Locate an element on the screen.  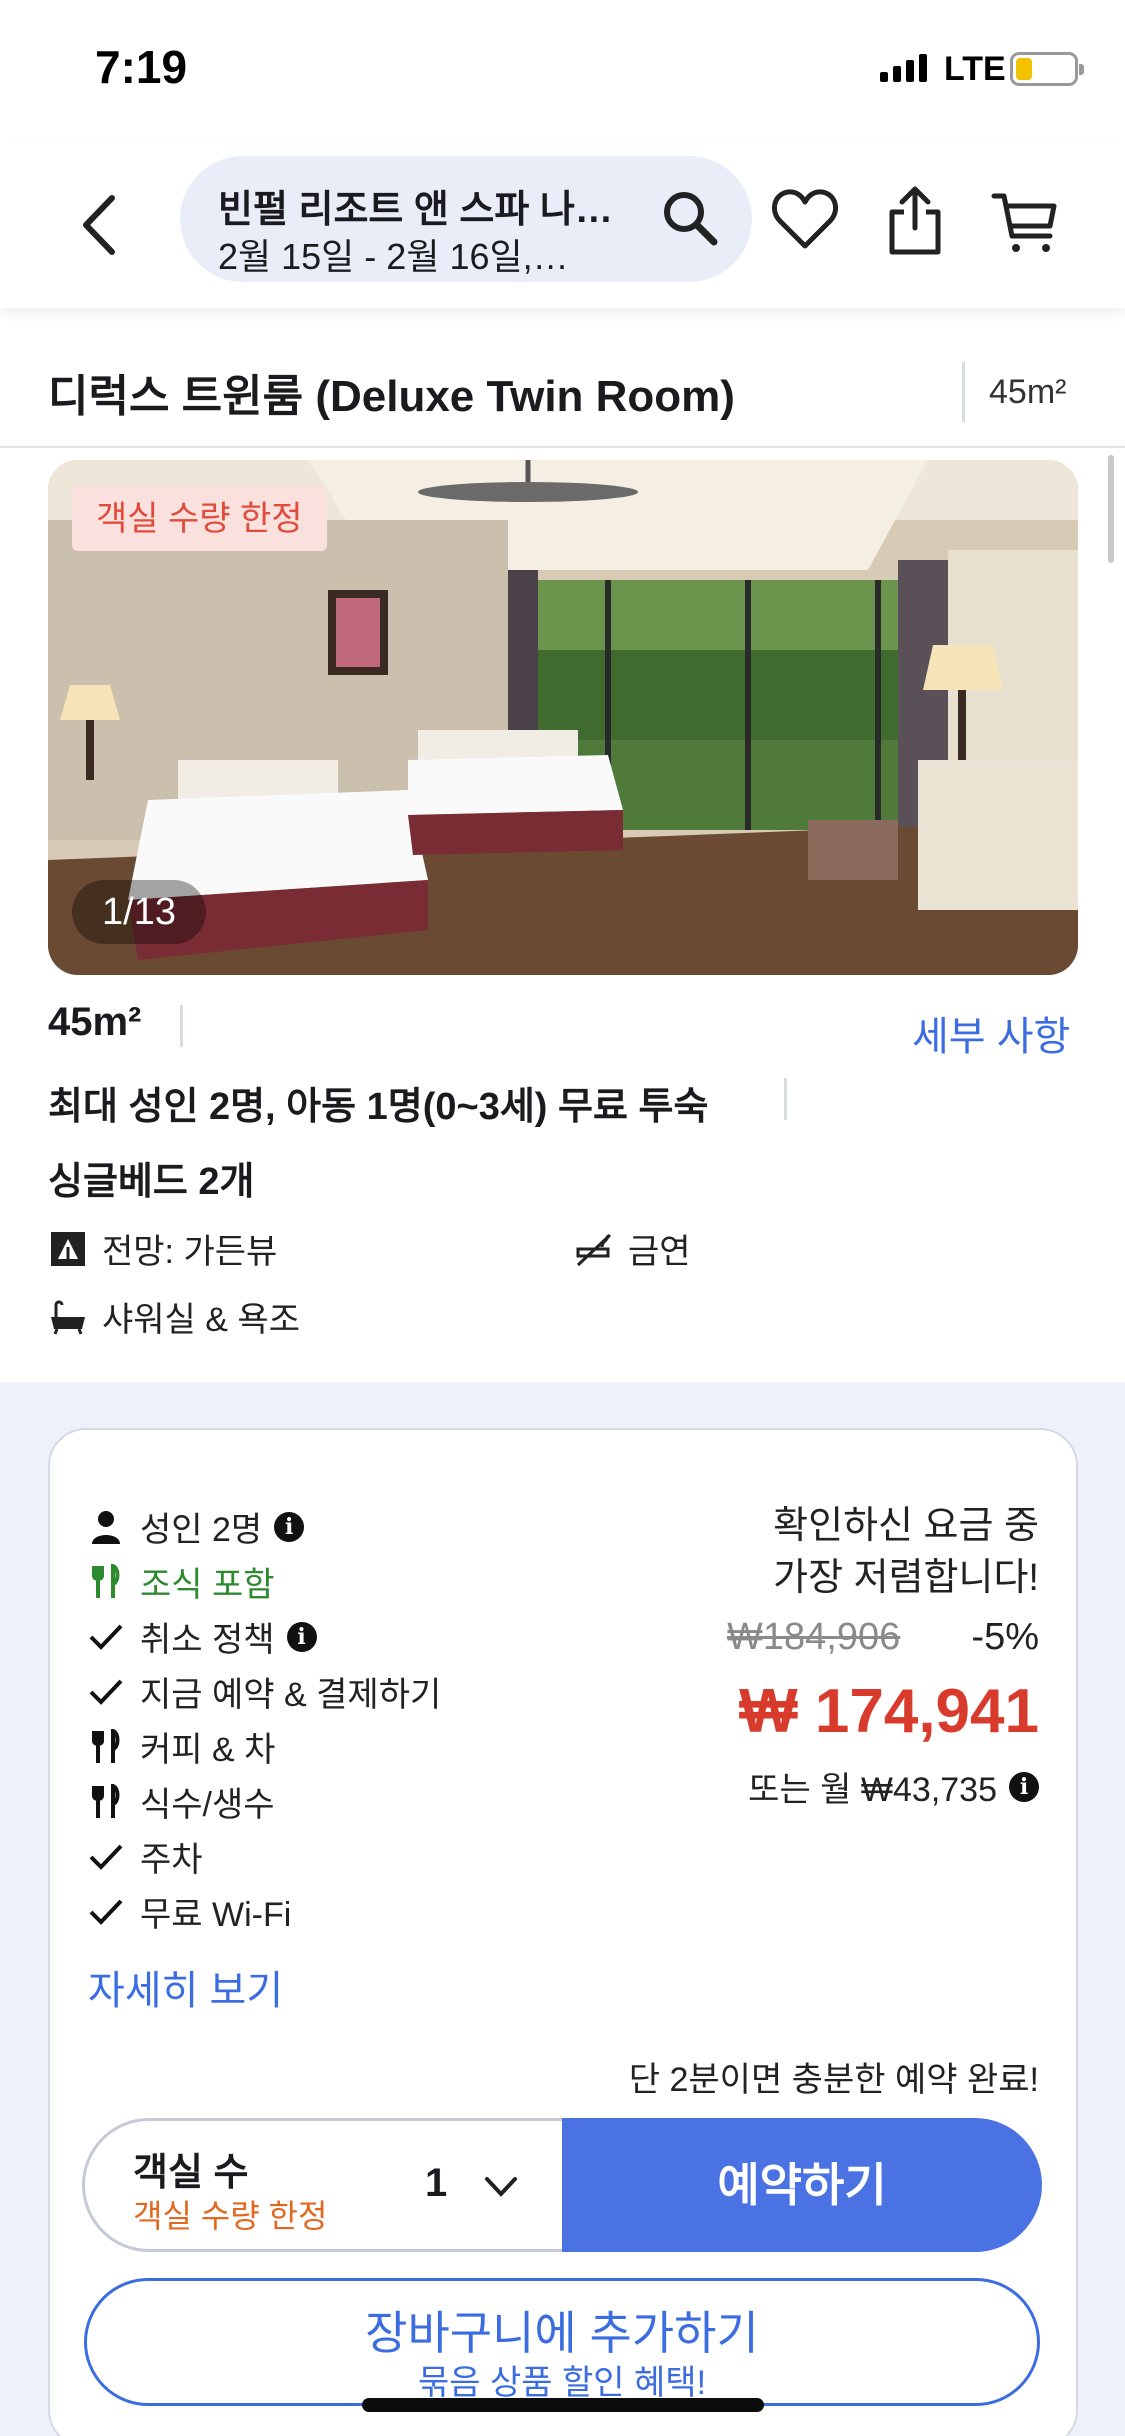
feature-view: 전망: 가든뷰 is located at coordinates (162, 1248).